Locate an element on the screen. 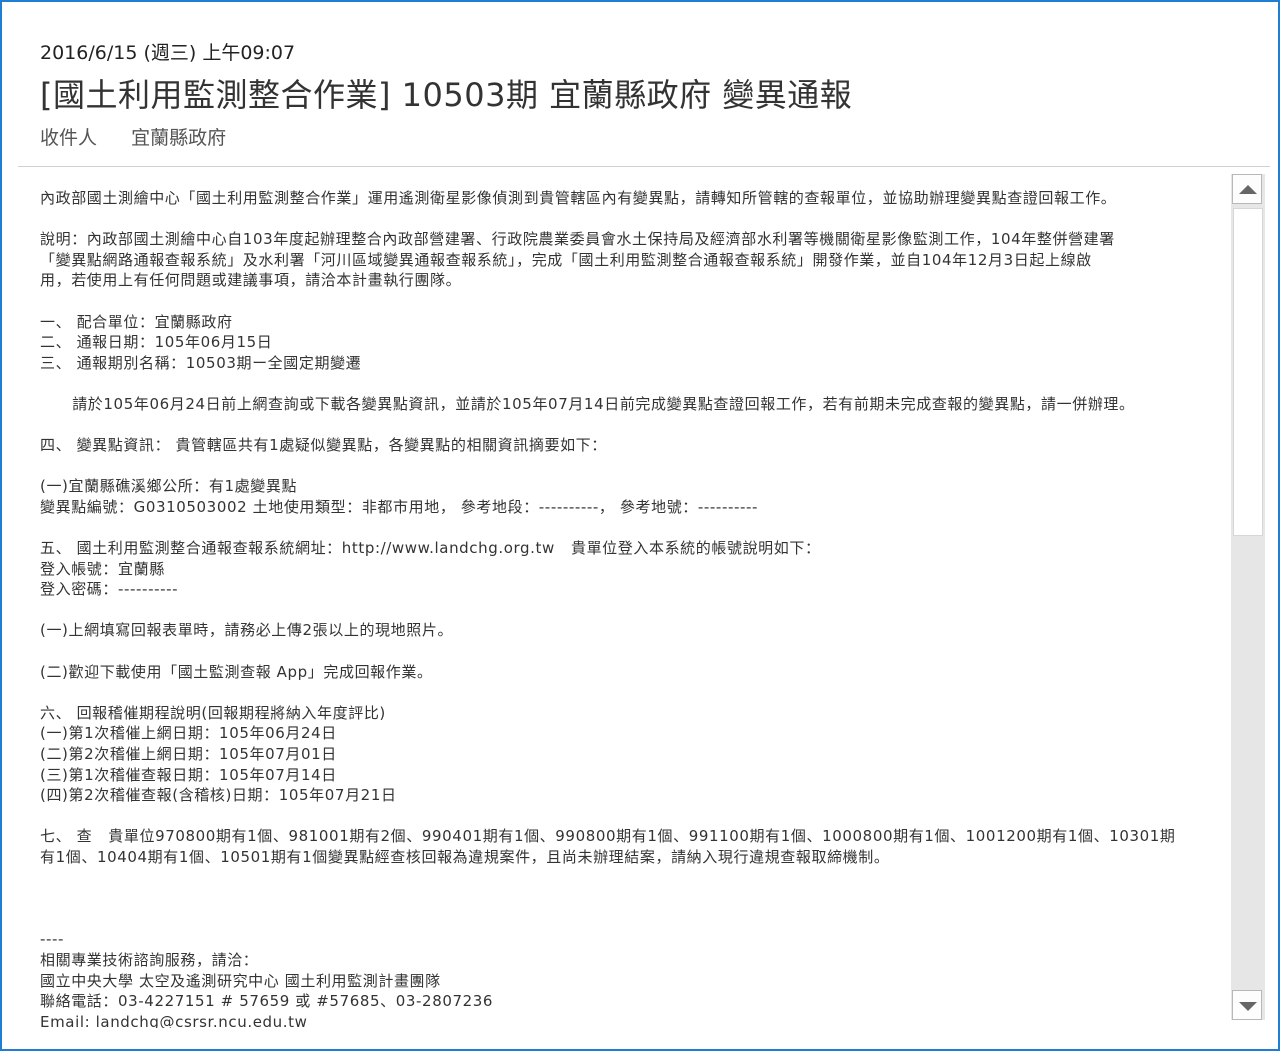  body-line: 四、 變異點資訊： 貴管轄區共有1處疑似變異點，各變異點的相關資訊摘要如下： is located at coordinates (323, 445).